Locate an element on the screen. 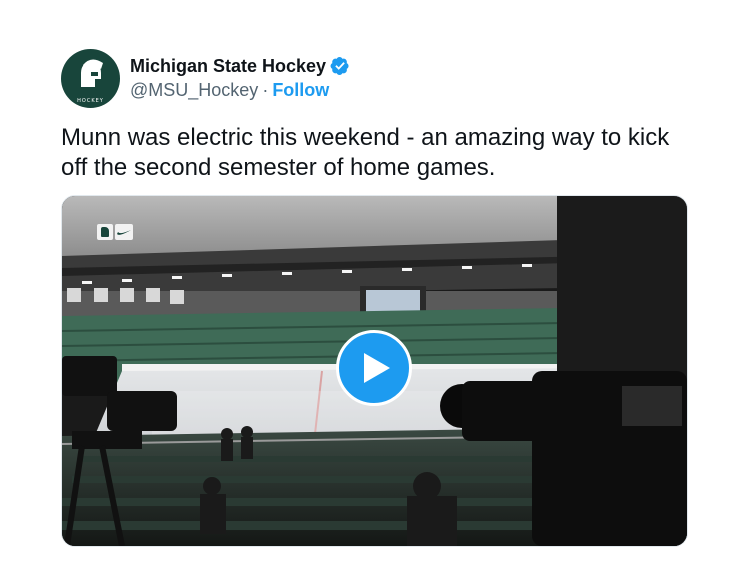 The width and height of the screenshot is (750, 586). nike-swoosh-icon is located at coordinates (124, 232).